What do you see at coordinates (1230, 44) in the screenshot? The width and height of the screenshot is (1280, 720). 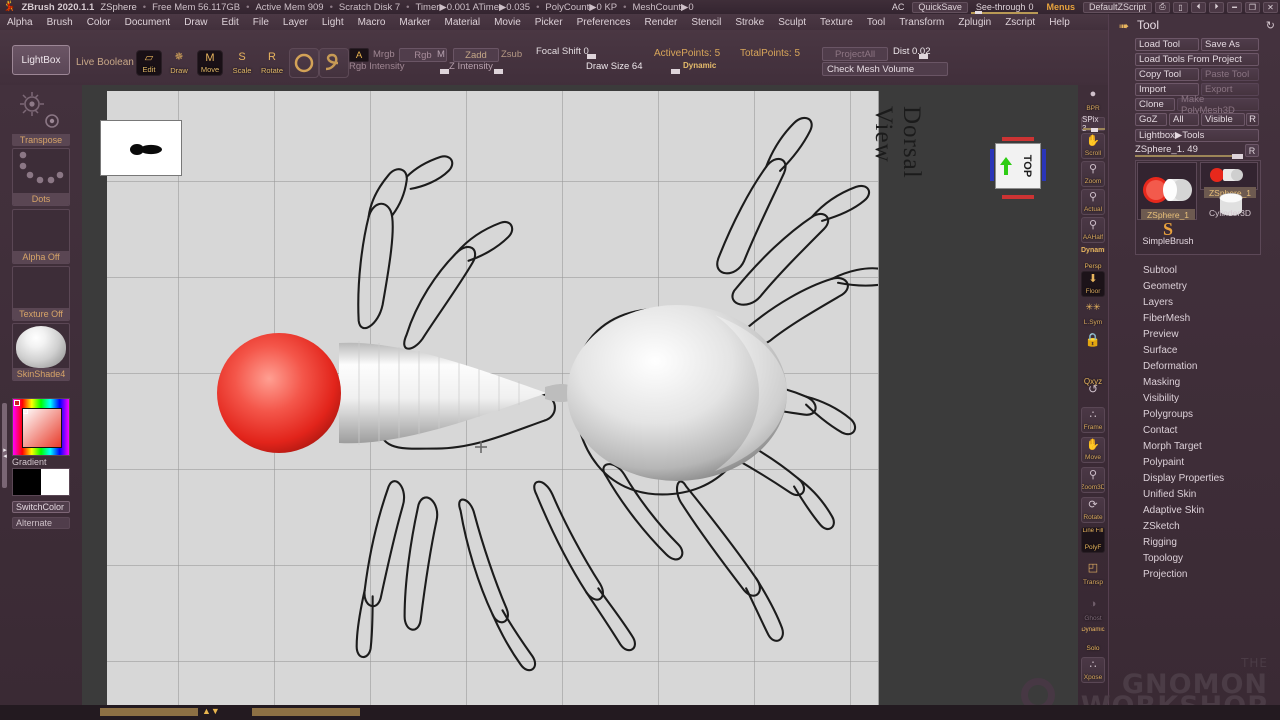 I see `save-as-button: Save As` at bounding box center [1230, 44].